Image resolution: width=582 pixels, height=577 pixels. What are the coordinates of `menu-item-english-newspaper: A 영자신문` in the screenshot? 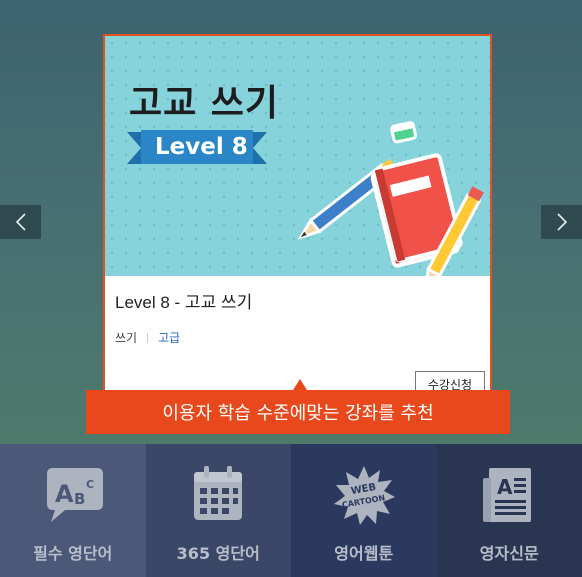 It's located at (509, 510).